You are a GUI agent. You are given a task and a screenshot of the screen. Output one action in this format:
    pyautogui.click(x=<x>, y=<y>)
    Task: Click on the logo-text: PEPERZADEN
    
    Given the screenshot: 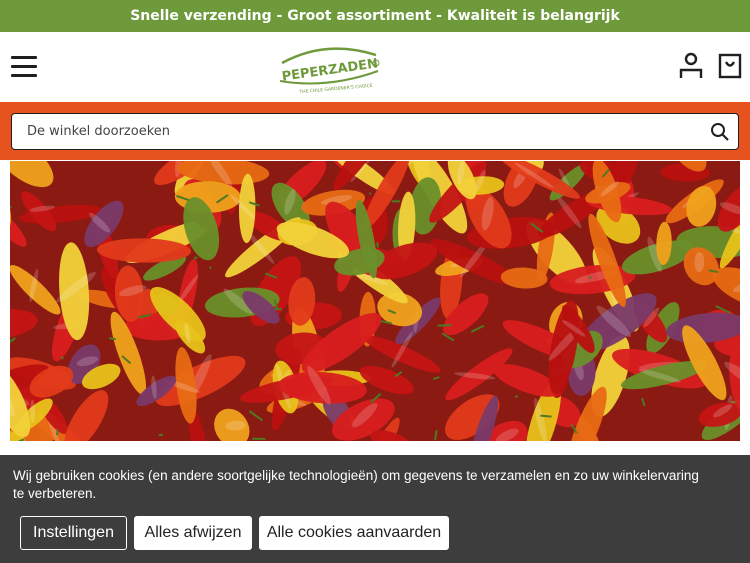 What is the action you would take?
    pyautogui.click(x=330, y=70)
    